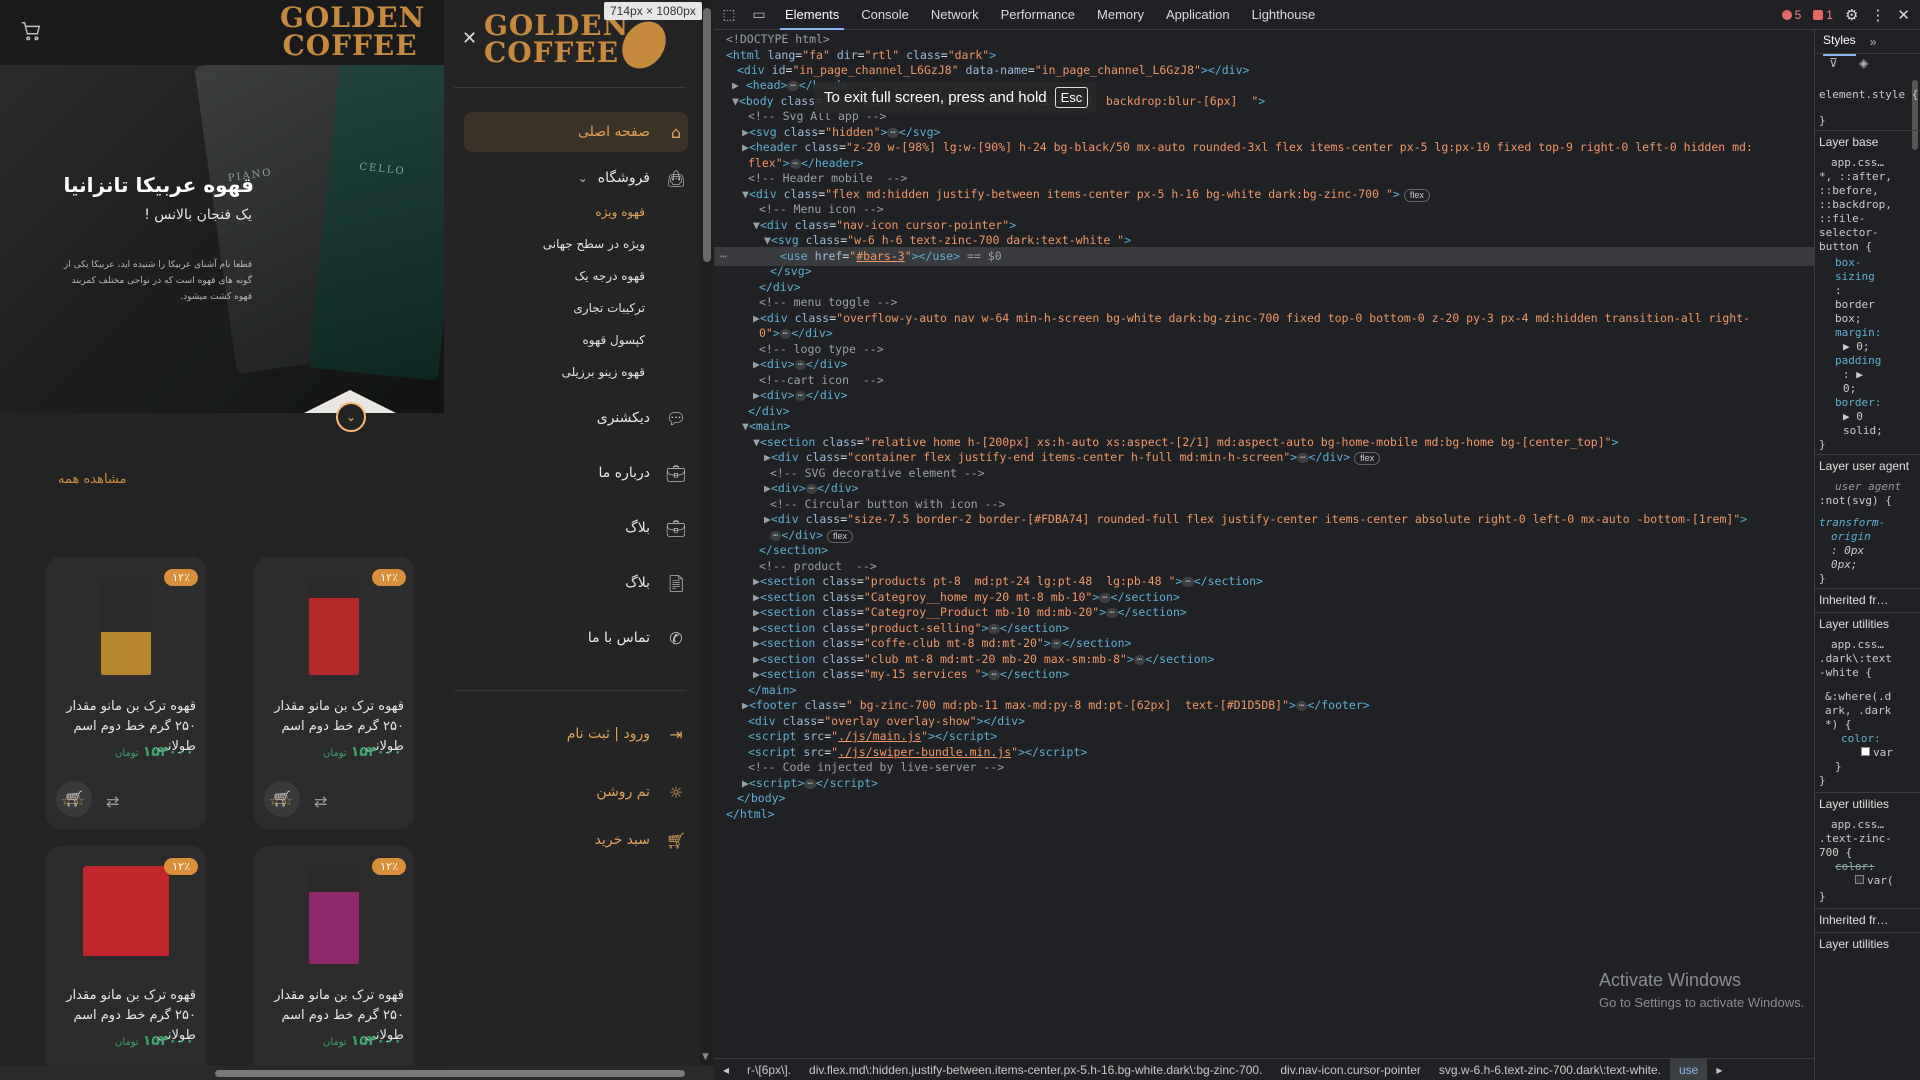 The image size is (1920, 1080). I want to click on scroll-down-button: ⌄, so click(351, 417).